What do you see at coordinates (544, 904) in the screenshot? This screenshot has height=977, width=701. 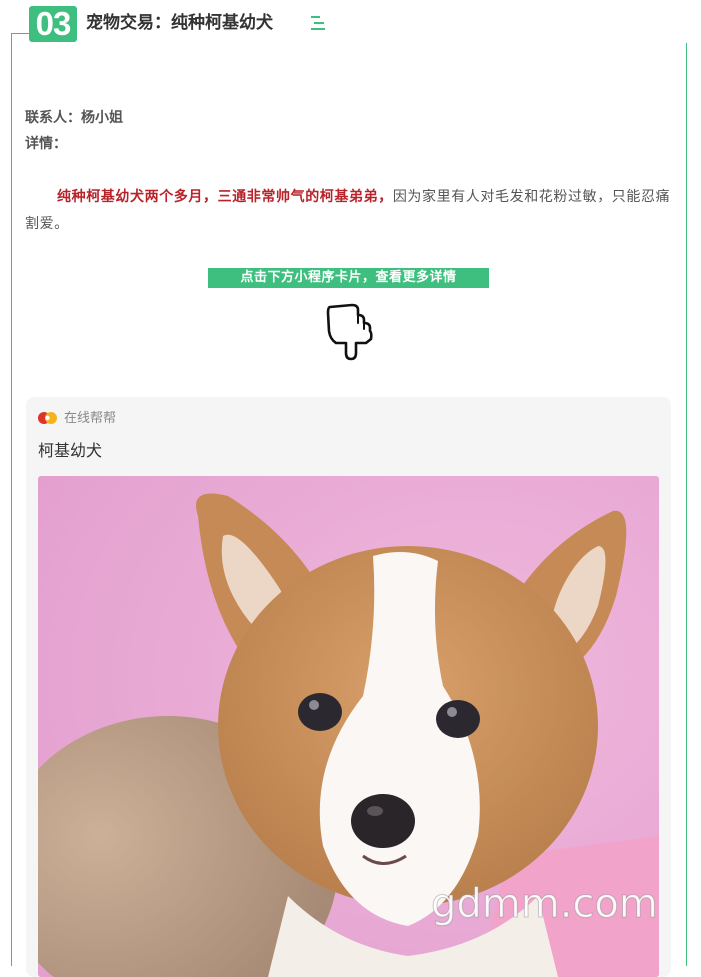 I see `photo-watermark: gdmm.com` at bounding box center [544, 904].